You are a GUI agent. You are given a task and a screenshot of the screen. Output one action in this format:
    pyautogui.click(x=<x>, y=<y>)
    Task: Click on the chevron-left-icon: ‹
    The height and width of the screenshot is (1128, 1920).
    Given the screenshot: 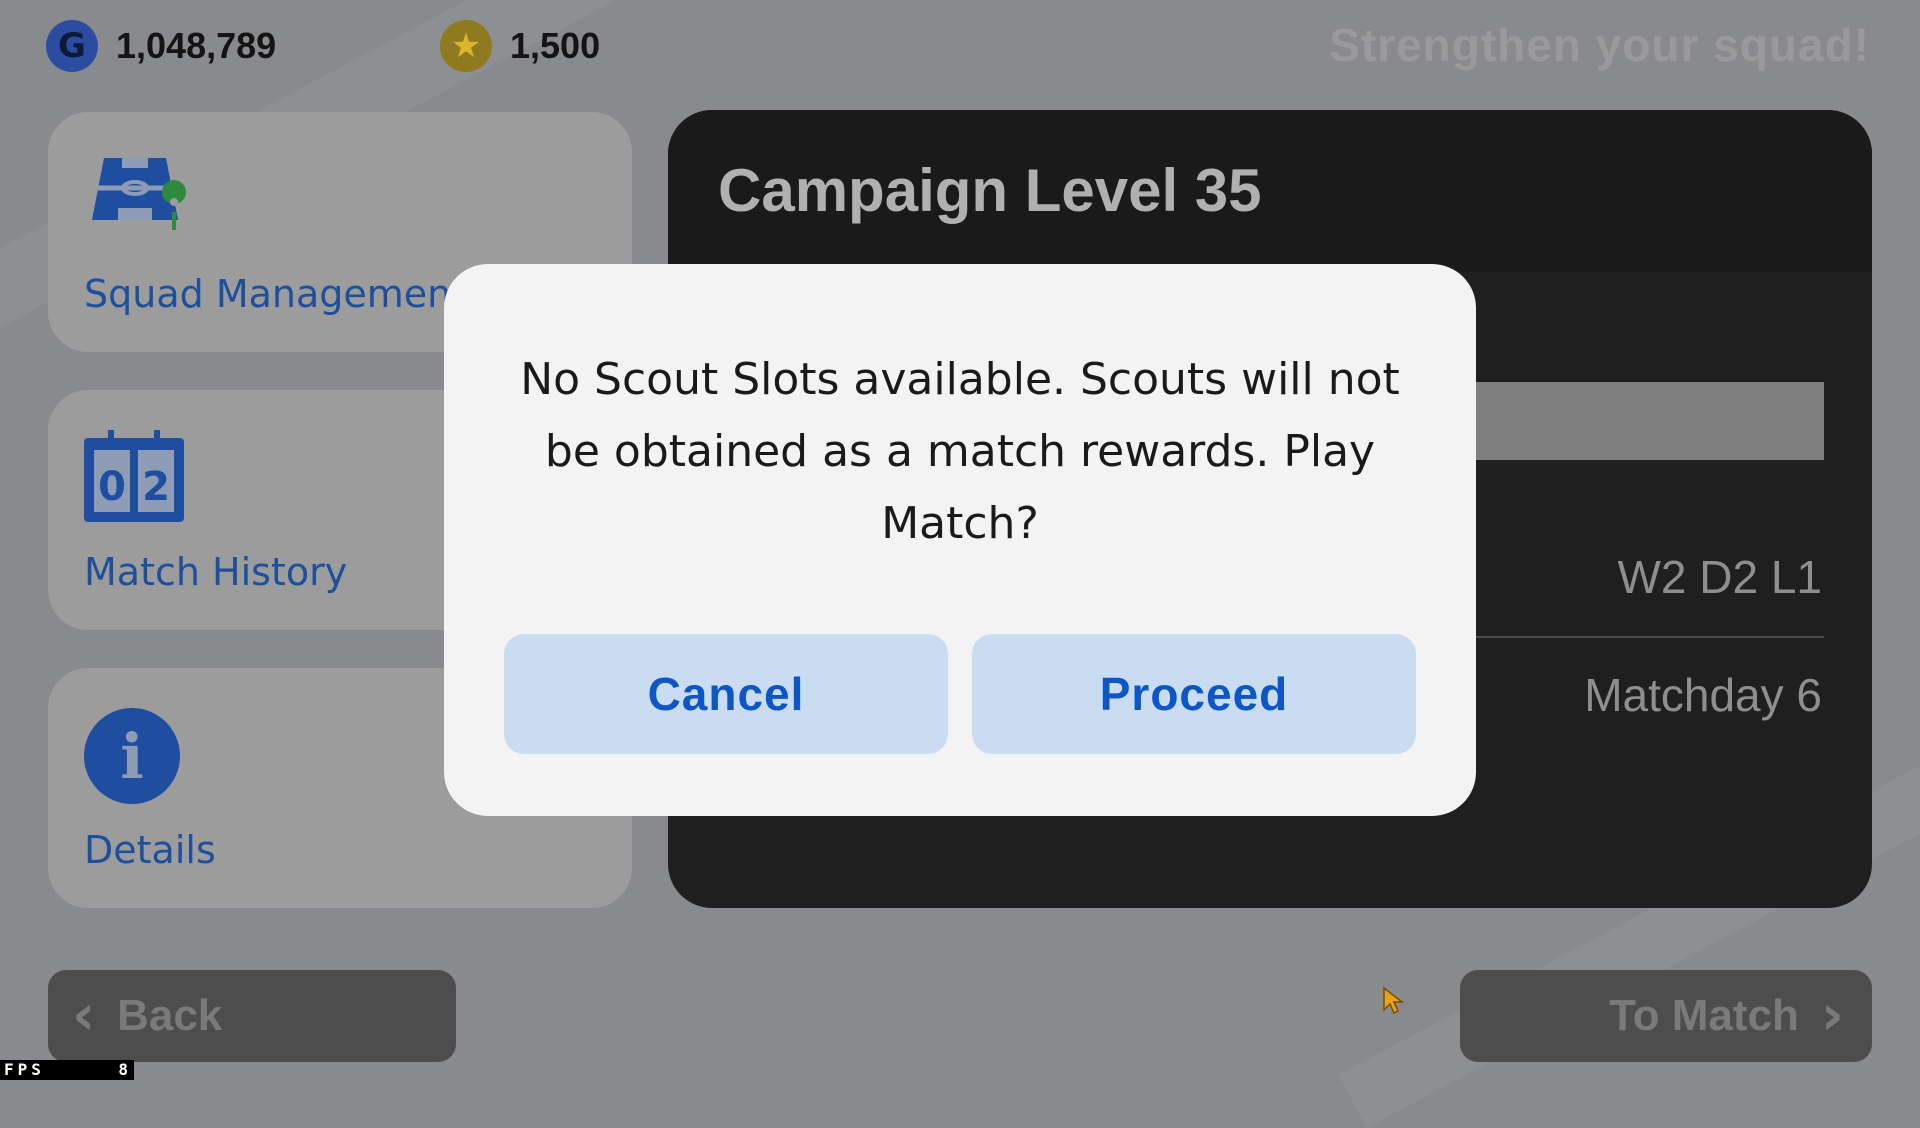 What is the action you would take?
    pyautogui.click(x=84, y=1015)
    